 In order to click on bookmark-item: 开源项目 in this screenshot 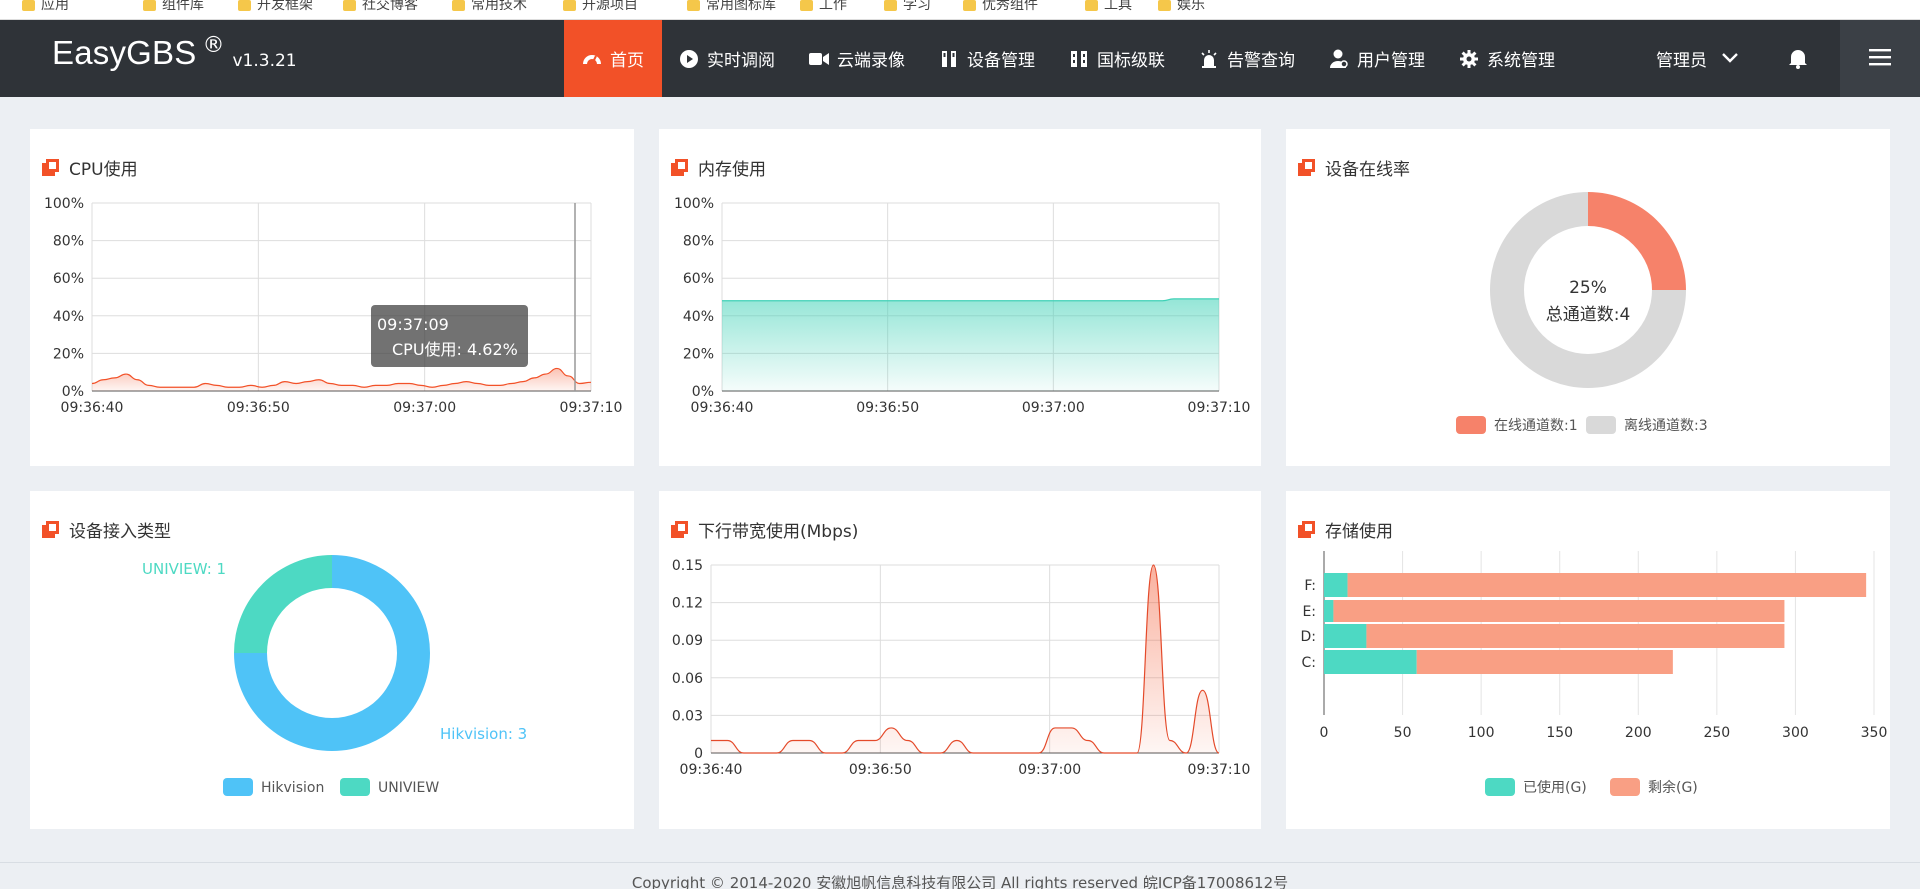, I will do `click(600, 7)`.